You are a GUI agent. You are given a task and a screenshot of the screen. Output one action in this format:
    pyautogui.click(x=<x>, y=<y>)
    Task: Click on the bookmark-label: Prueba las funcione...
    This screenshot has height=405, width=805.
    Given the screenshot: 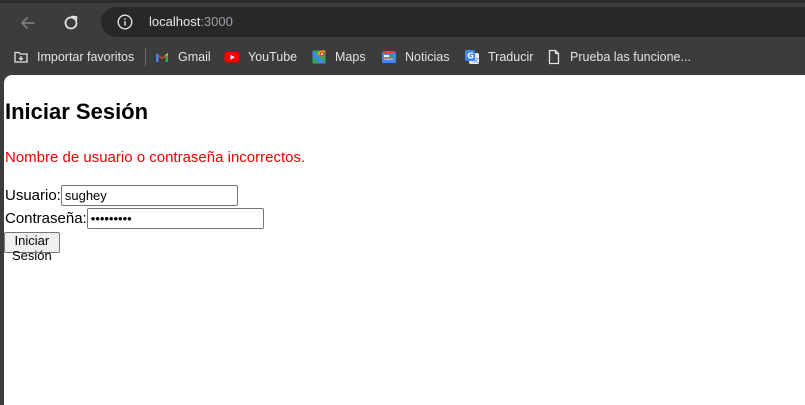 What is the action you would take?
    pyautogui.click(x=630, y=57)
    